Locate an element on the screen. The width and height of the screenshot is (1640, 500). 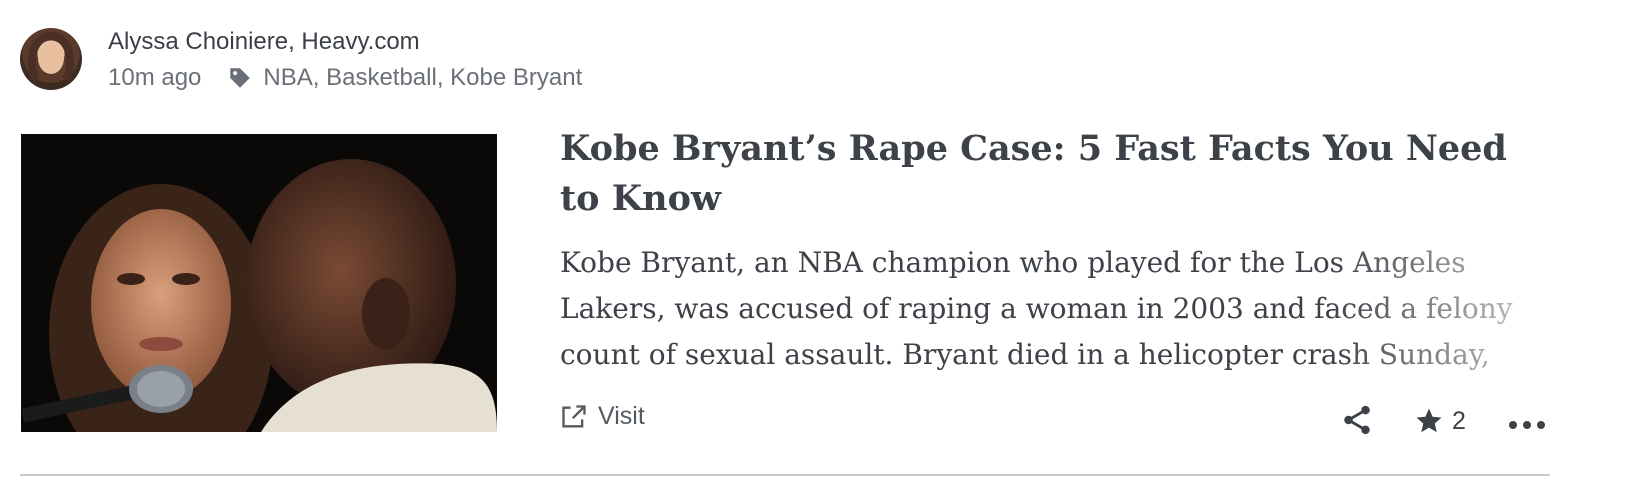
post-tags: NBA, Basketball, Kobe Bryant is located at coordinates (422, 78).